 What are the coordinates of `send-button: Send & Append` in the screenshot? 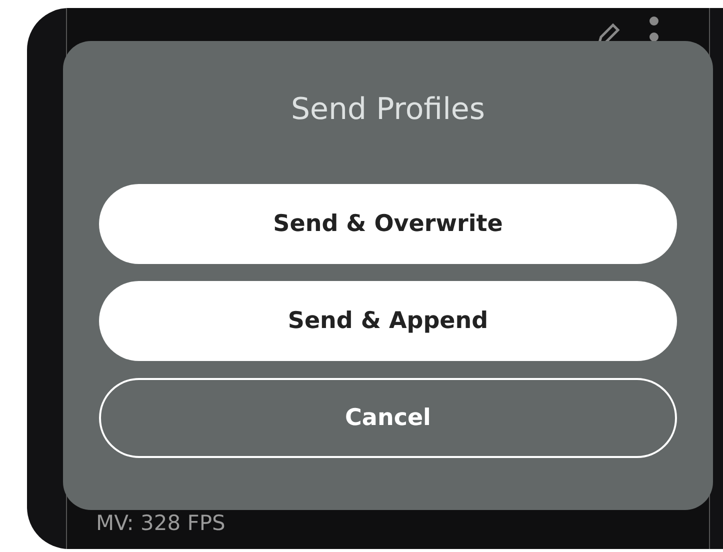 It's located at (388, 321).